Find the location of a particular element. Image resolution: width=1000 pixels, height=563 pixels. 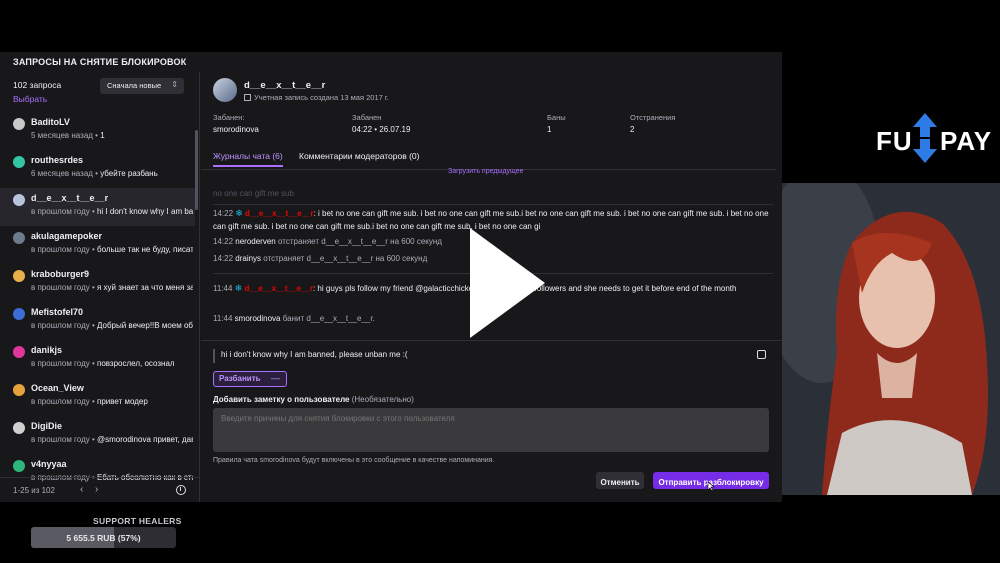

list-item-preview: Добрый вечер!!В моем обращении is located at coordinates (144, 325).